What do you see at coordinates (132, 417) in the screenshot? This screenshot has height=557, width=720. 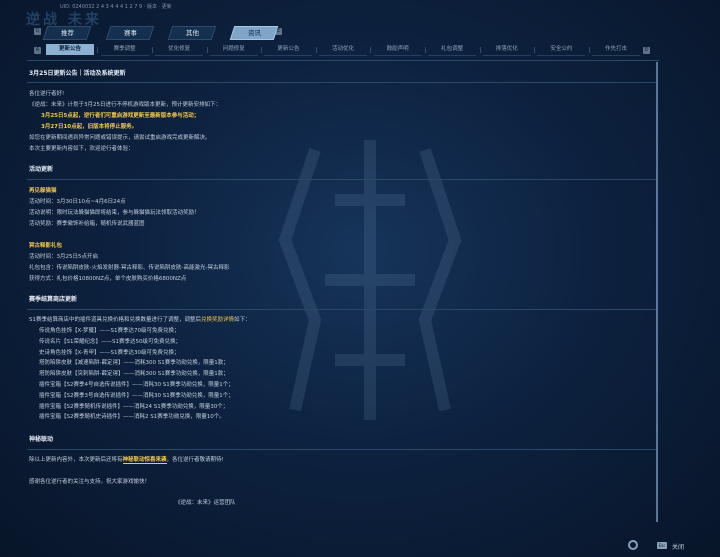 I see `shop-item: 插件宝箱【S2赛季随机史诗插件】——消耗2 S1赛季功勋兑换，限量10个。` at bounding box center [132, 417].